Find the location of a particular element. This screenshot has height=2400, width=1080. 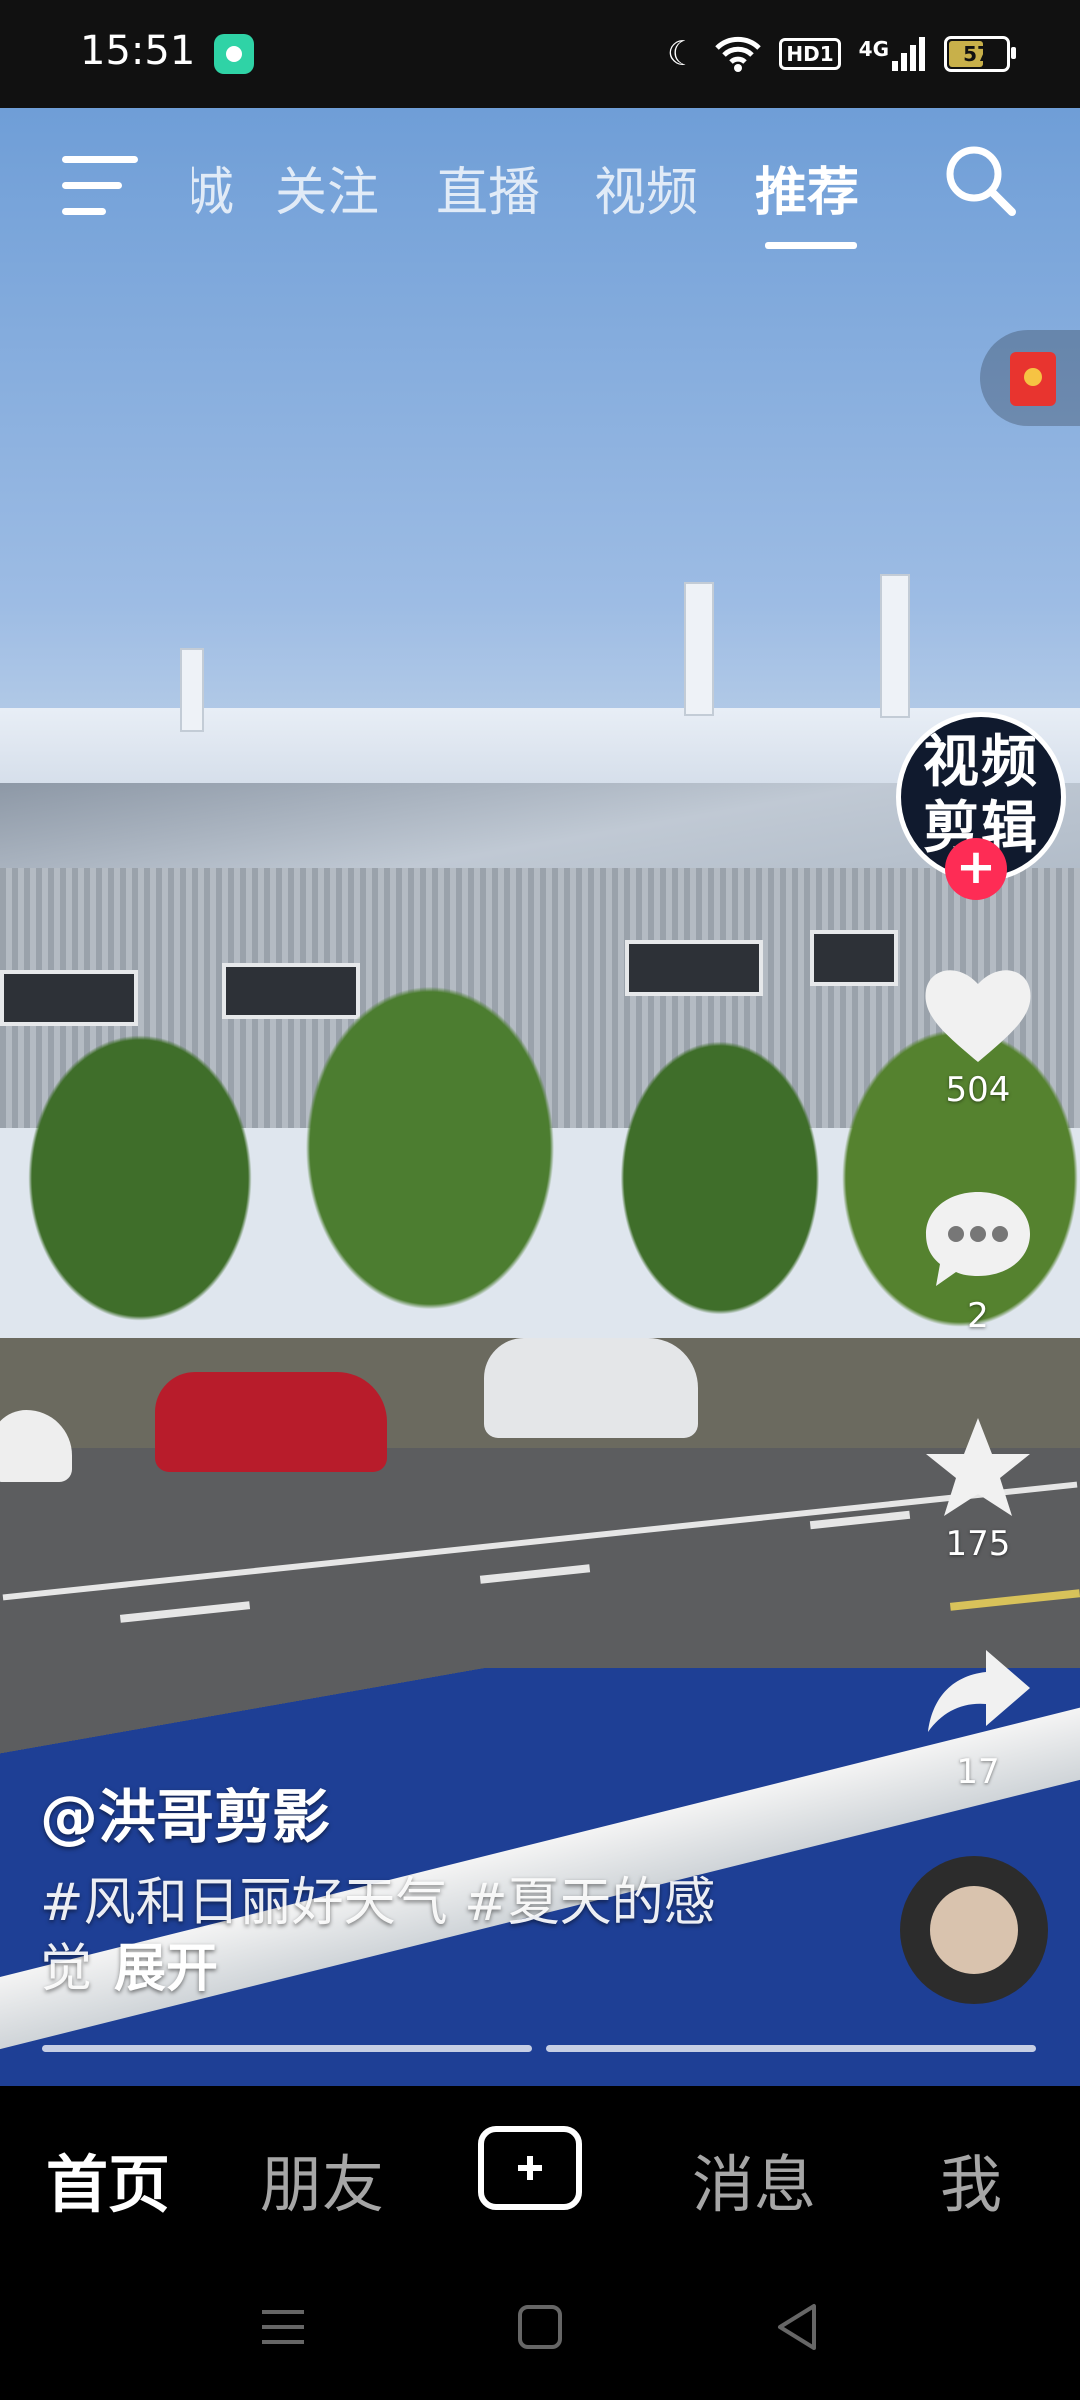

comment-button: 2 is located at coordinates (978, 1262).